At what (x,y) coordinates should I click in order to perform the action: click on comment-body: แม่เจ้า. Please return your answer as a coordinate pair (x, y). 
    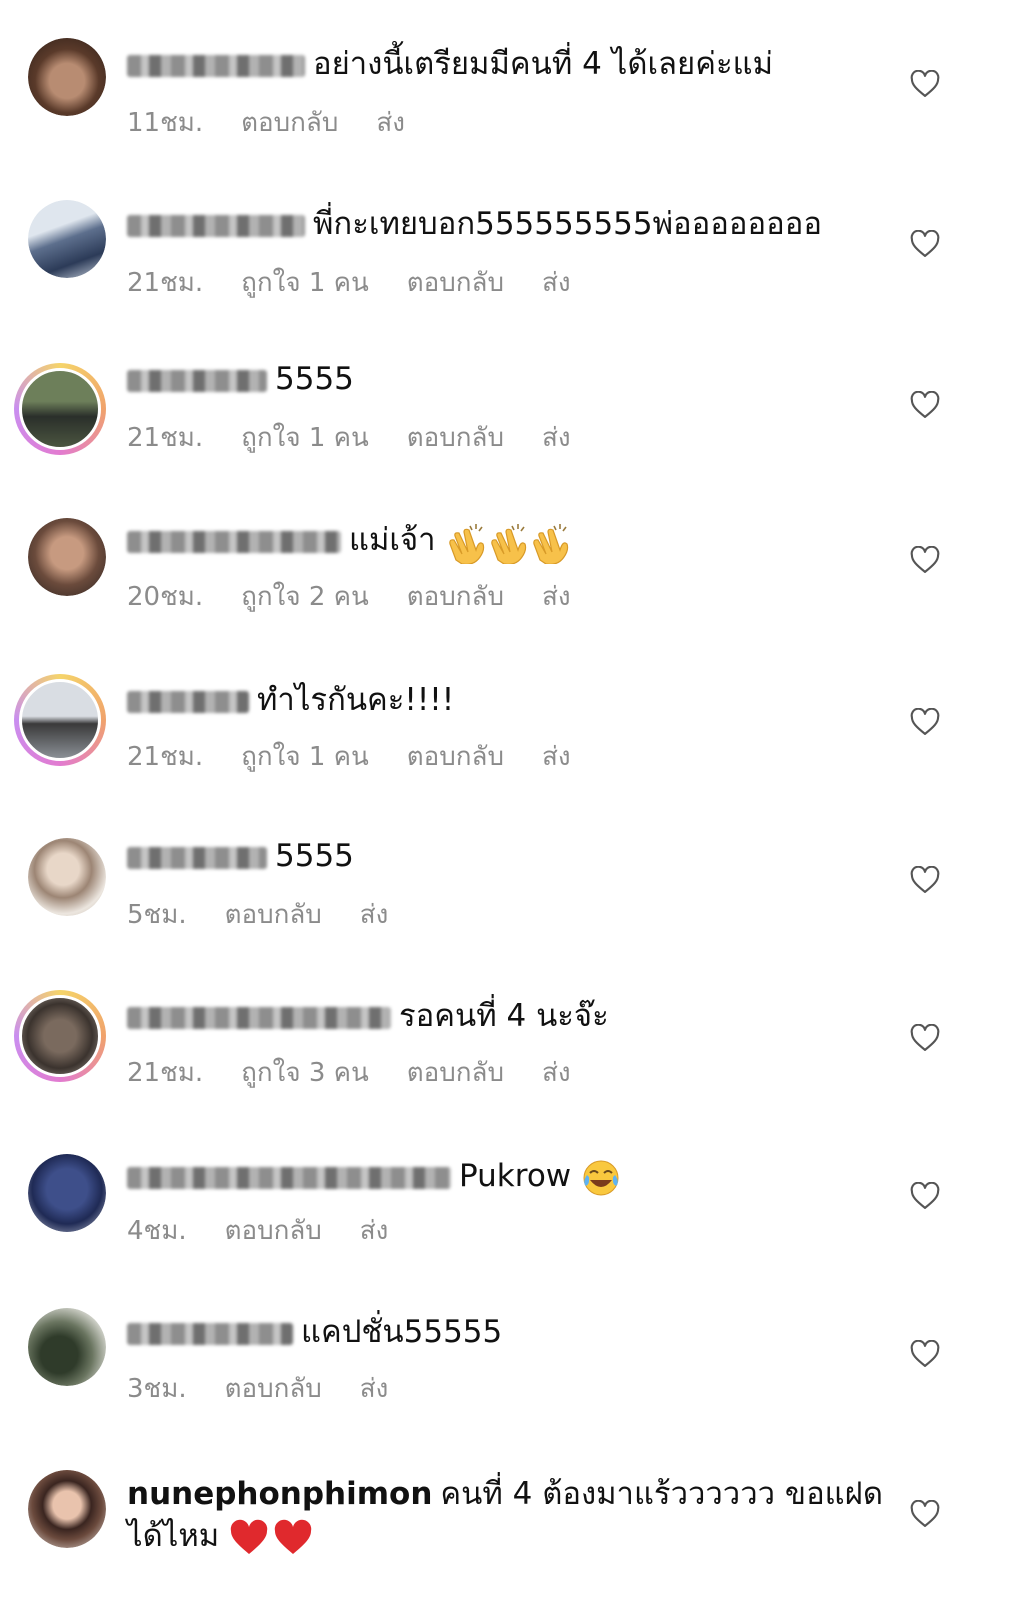
    Looking at the image, I should click on (349, 541).